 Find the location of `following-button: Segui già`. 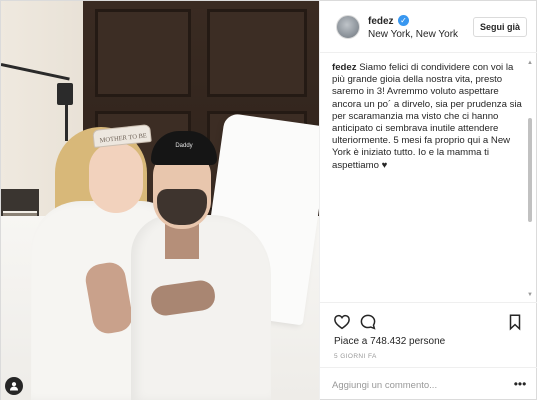

following-button: Segui già is located at coordinates (500, 27).